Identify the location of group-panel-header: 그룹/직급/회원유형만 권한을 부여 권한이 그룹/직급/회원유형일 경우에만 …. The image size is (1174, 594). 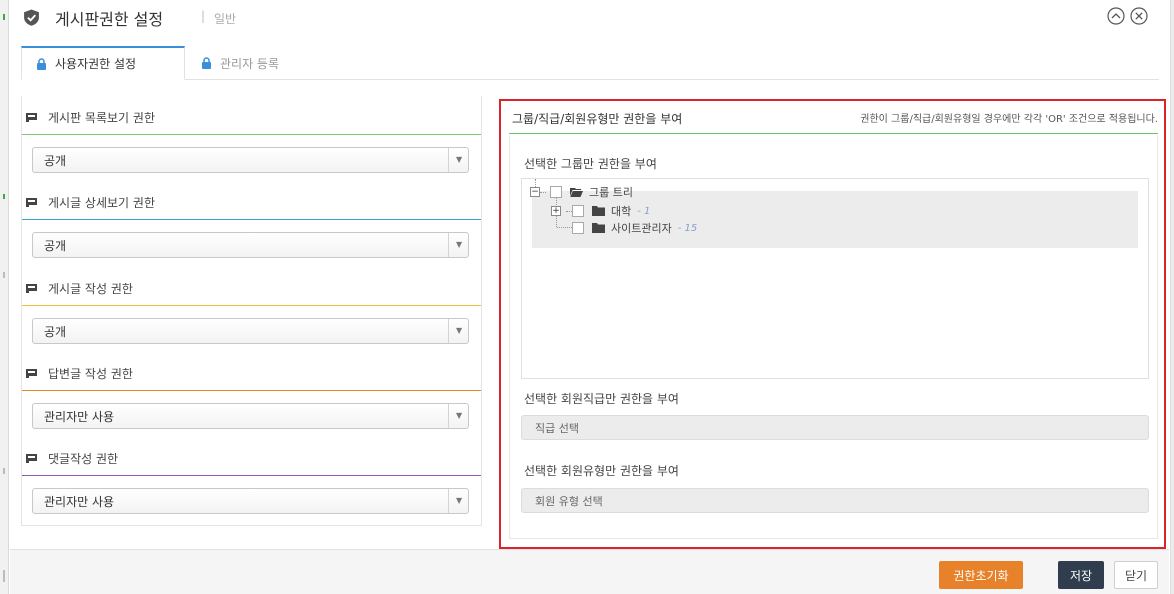
(833, 117).